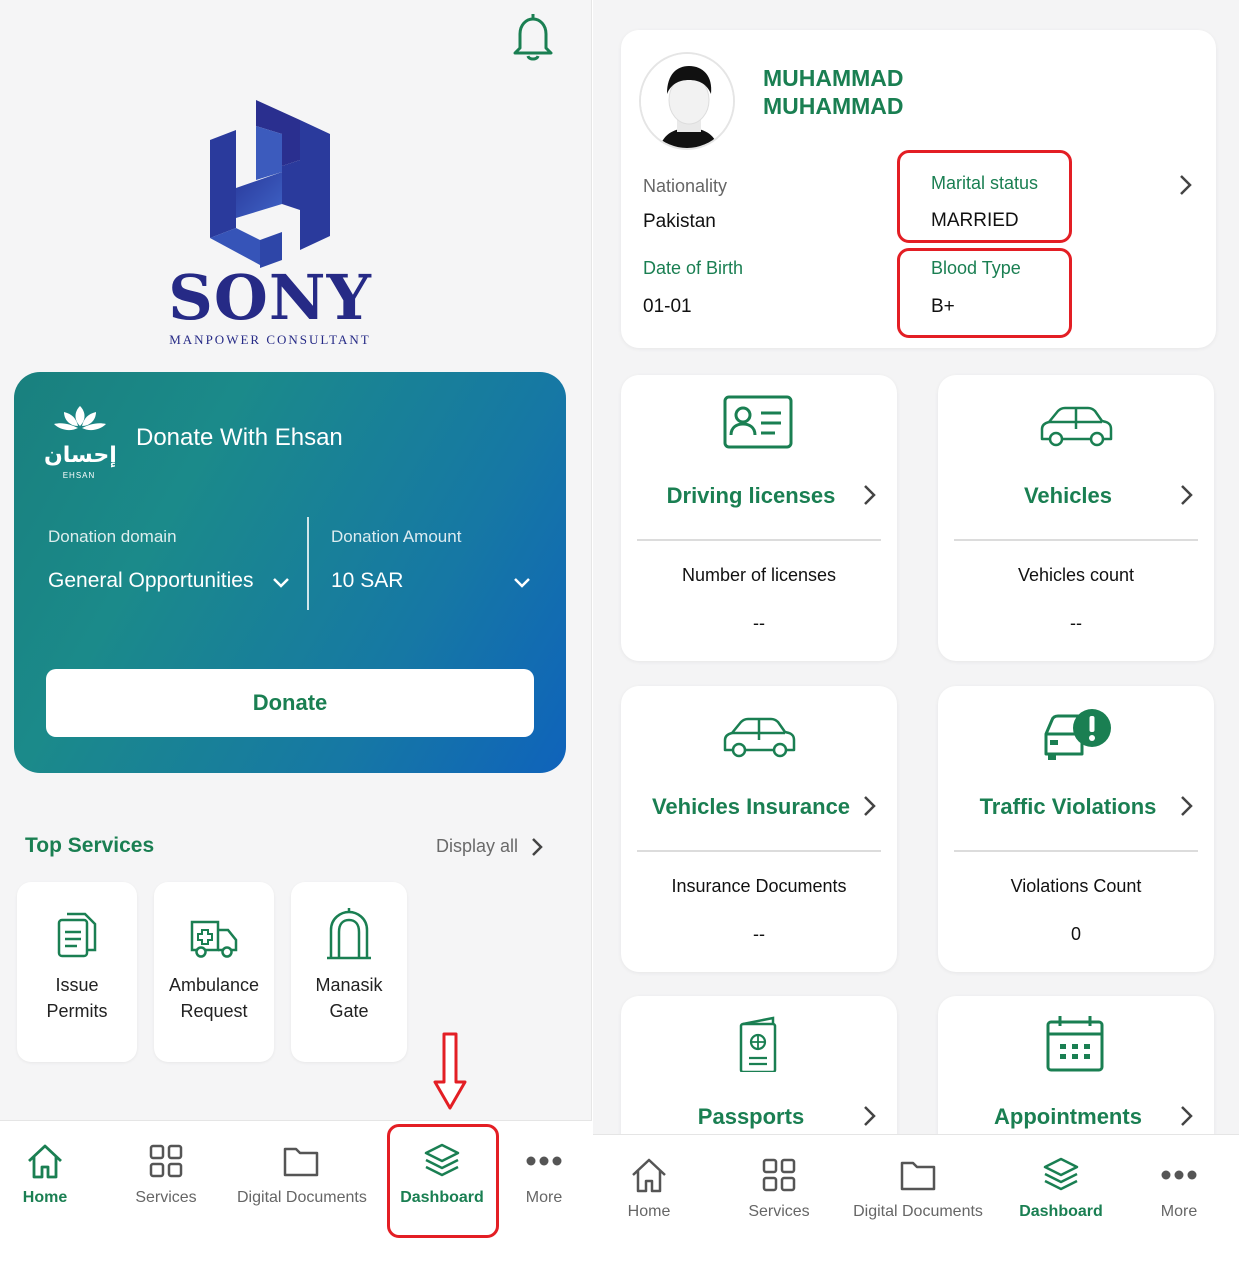  What do you see at coordinates (679, 221) in the screenshot?
I see `nationality-value: Pakistan` at bounding box center [679, 221].